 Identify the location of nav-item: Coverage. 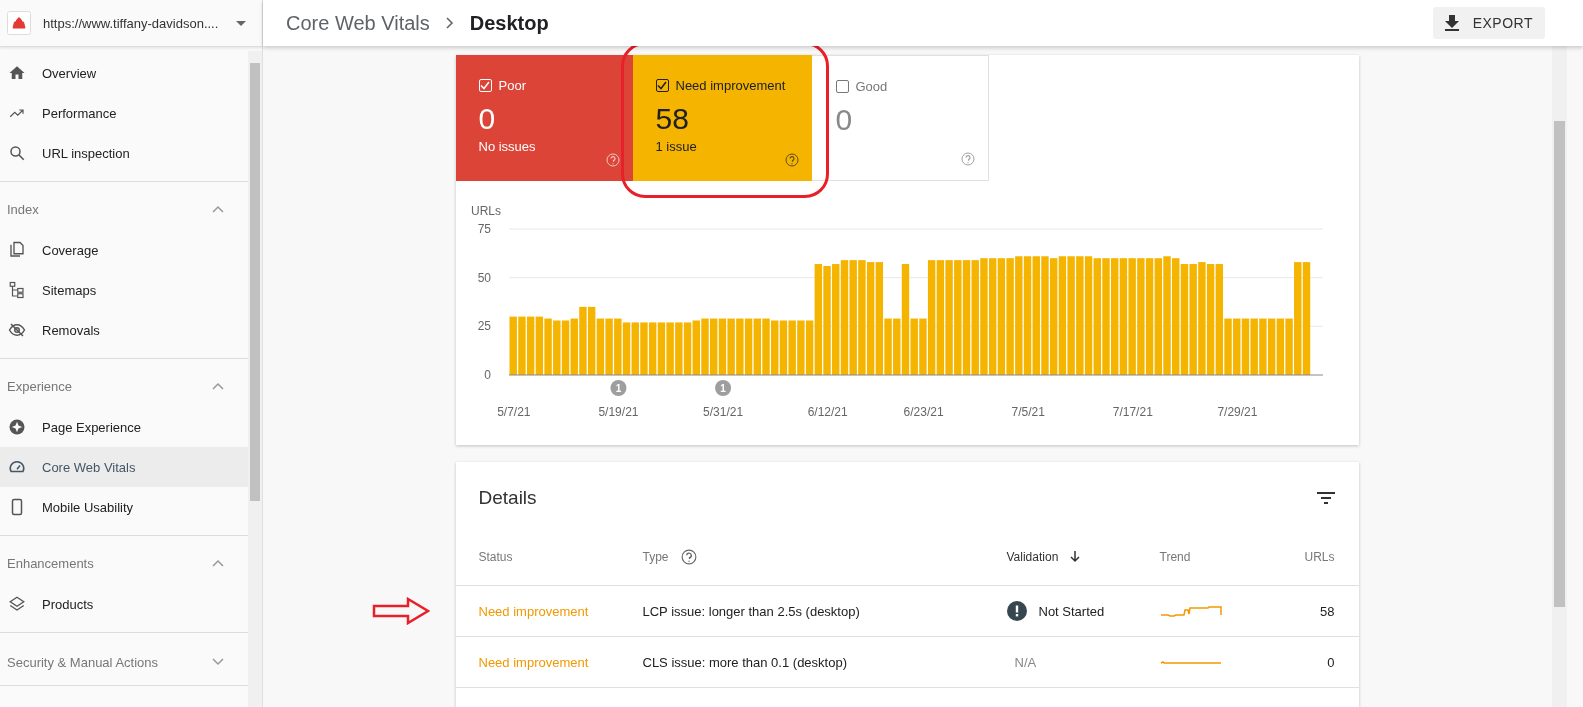
(124, 250).